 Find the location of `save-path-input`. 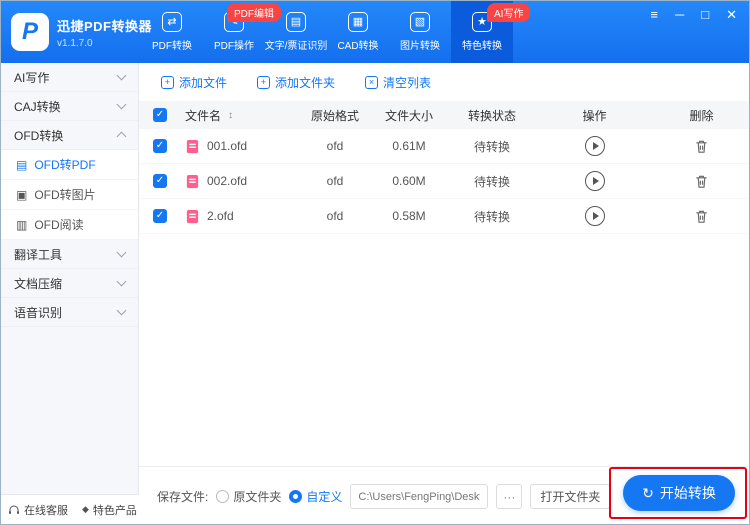

save-path-input is located at coordinates (419, 496).